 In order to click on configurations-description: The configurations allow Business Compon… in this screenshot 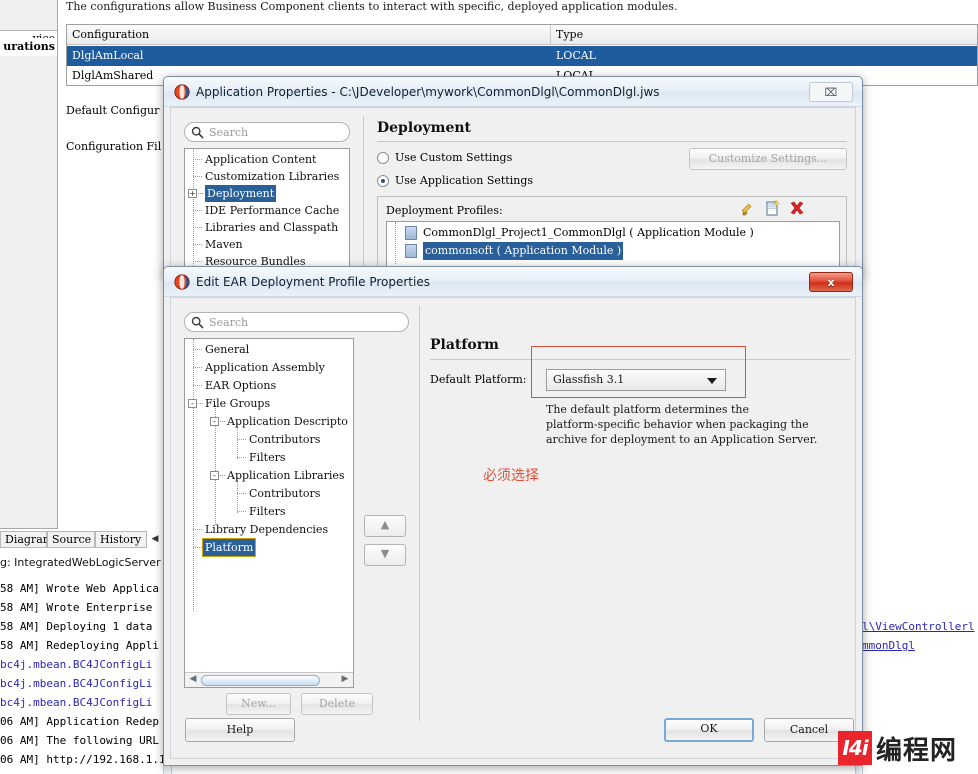, I will do `click(372, 6)`.